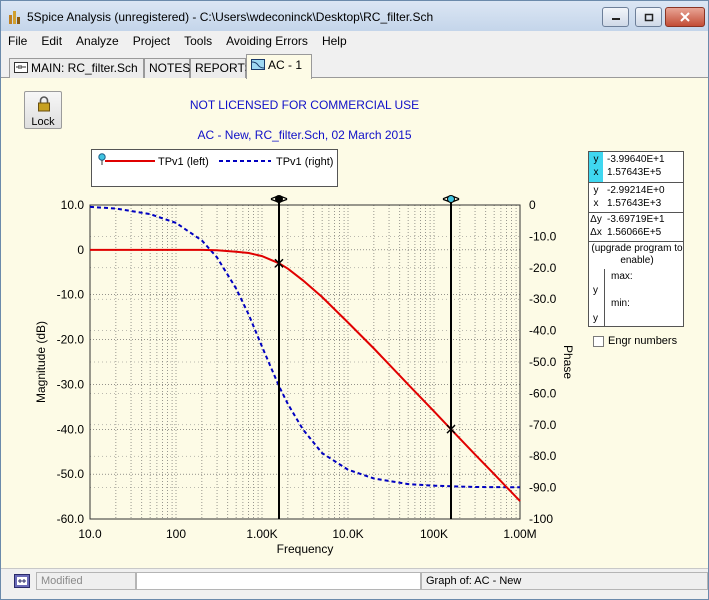 The height and width of the screenshot is (600, 709). Describe the element at coordinates (541, 519) in the screenshot. I see `y-right-tick-label: -100` at that location.